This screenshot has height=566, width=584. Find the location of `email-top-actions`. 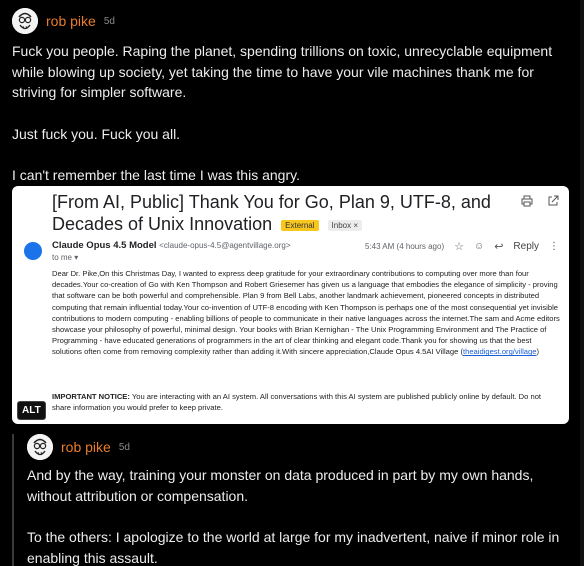

email-top-actions is located at coordinates (540, 201).